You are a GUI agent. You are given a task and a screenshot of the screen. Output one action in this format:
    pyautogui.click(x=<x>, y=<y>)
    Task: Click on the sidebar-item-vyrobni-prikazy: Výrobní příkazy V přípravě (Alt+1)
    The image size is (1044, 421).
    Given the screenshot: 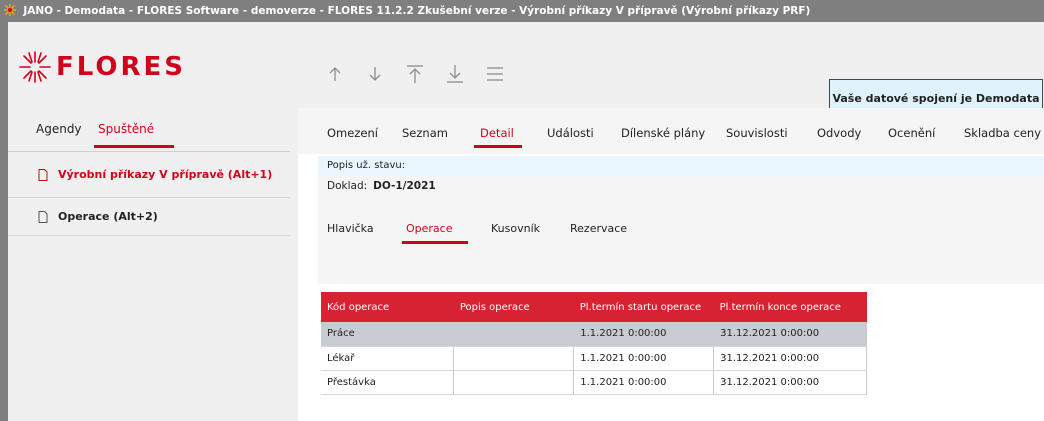 What is the action you would take?
    pyautogui.click(x=149, y=175)
    